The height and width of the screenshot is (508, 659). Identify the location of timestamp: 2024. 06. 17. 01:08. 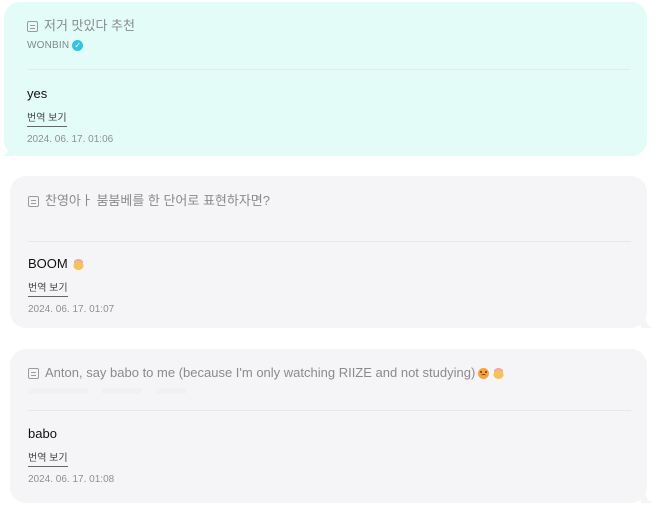
(71, 479).